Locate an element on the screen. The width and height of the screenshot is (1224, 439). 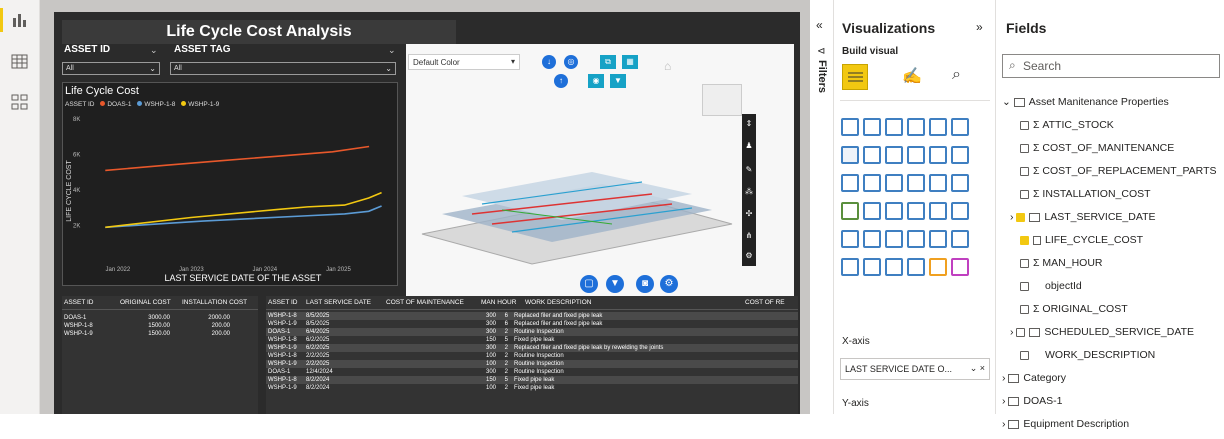
table-row: WSHP-1-9 2/2/2025 100 2 Routine Inspection is located at coordinates (532, 364).